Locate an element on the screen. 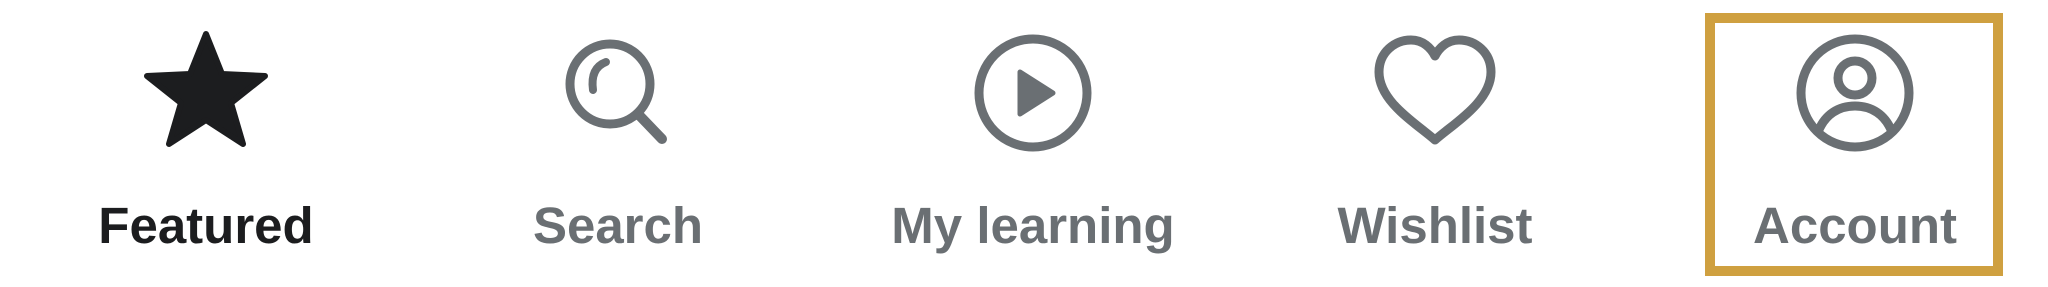  tab-label-my-learning: My learning is located at coordinates (1033, 225).